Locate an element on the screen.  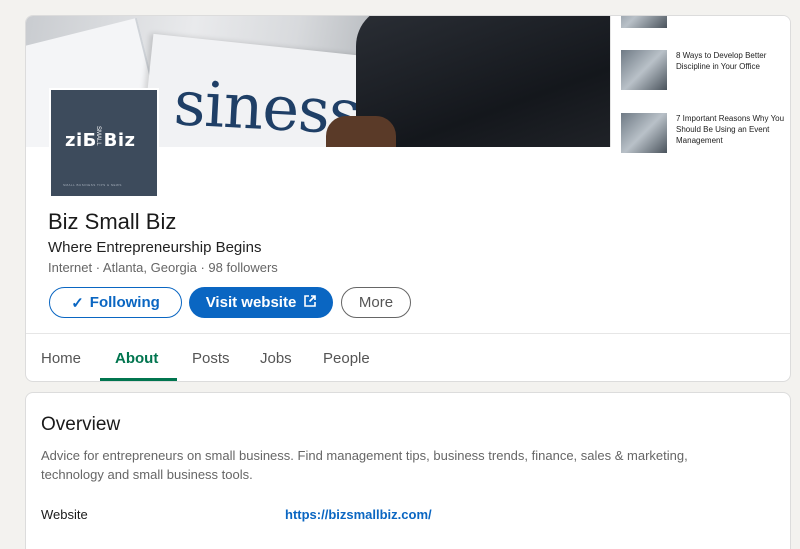
visit-website-label: Visit website is located at coordinates (251, 302).